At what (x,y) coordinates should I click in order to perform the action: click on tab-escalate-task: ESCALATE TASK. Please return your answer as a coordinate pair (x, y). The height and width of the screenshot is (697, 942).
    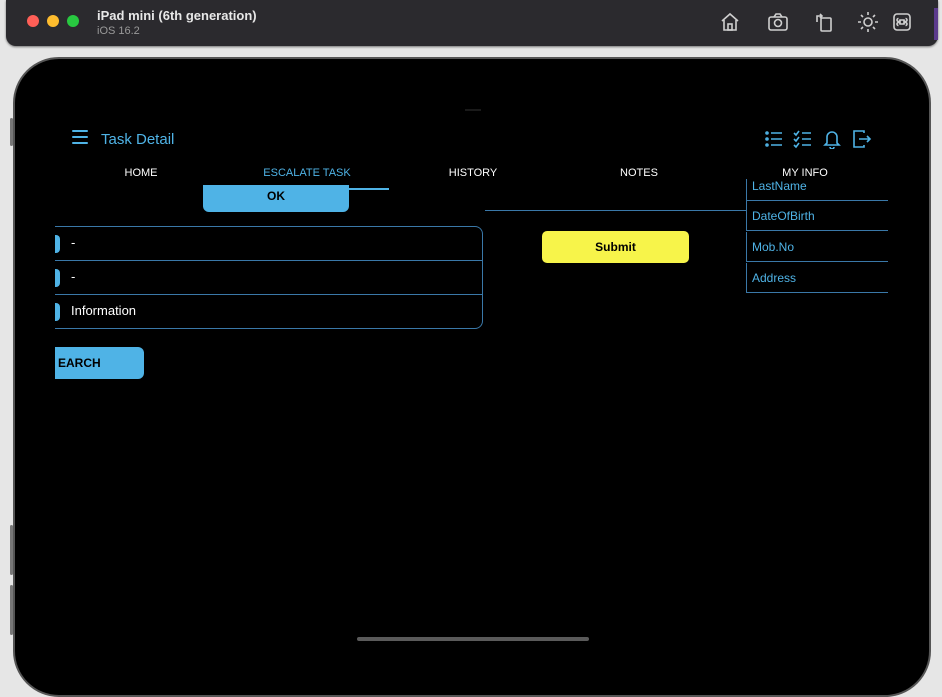
    Looking at the image, I should click on (307, 173).